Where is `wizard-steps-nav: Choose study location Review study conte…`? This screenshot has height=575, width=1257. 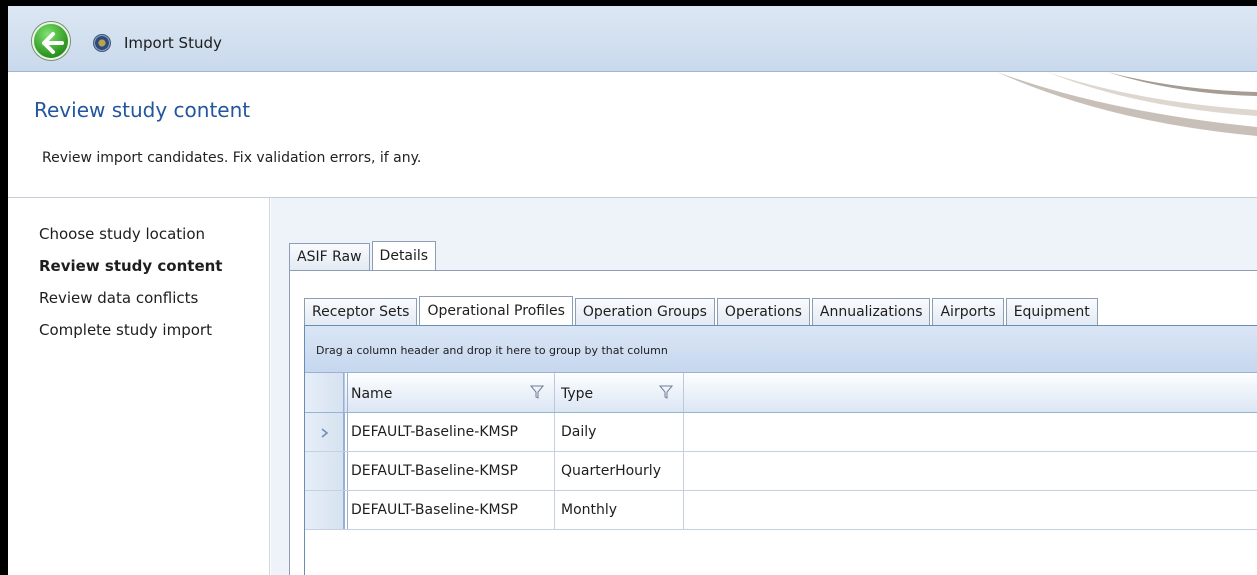
wizard-steps-nav: Choose study location Review study conte… is located at coordinates (139, 386).